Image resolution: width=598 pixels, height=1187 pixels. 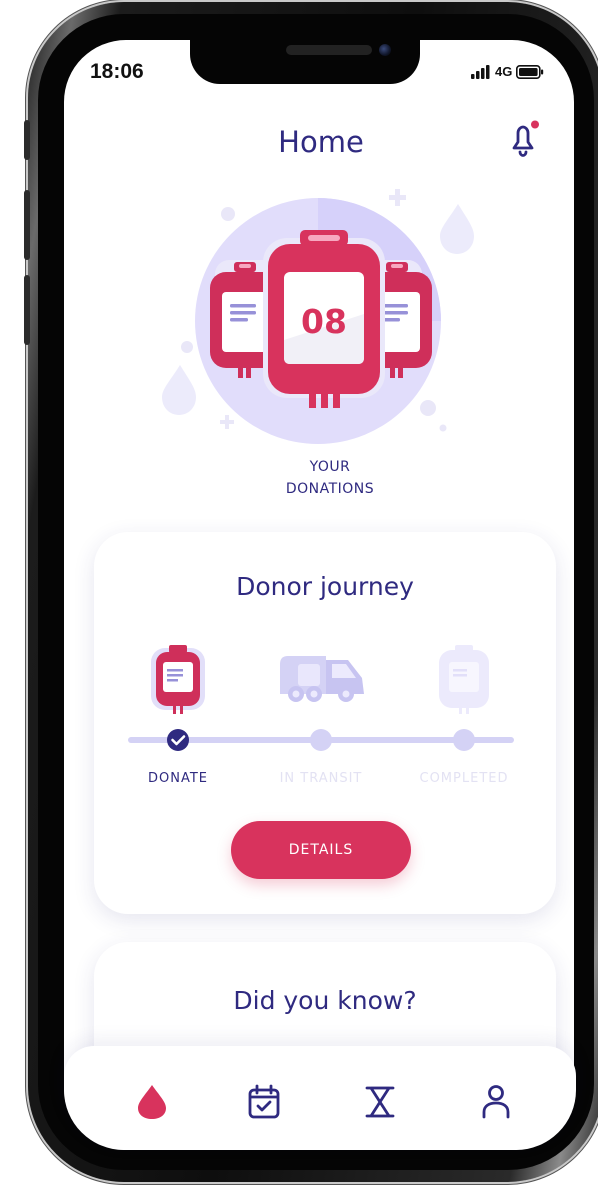 I want to click on stage-label-in-transit: IN TRANSIT, so click(x=321, y=778).